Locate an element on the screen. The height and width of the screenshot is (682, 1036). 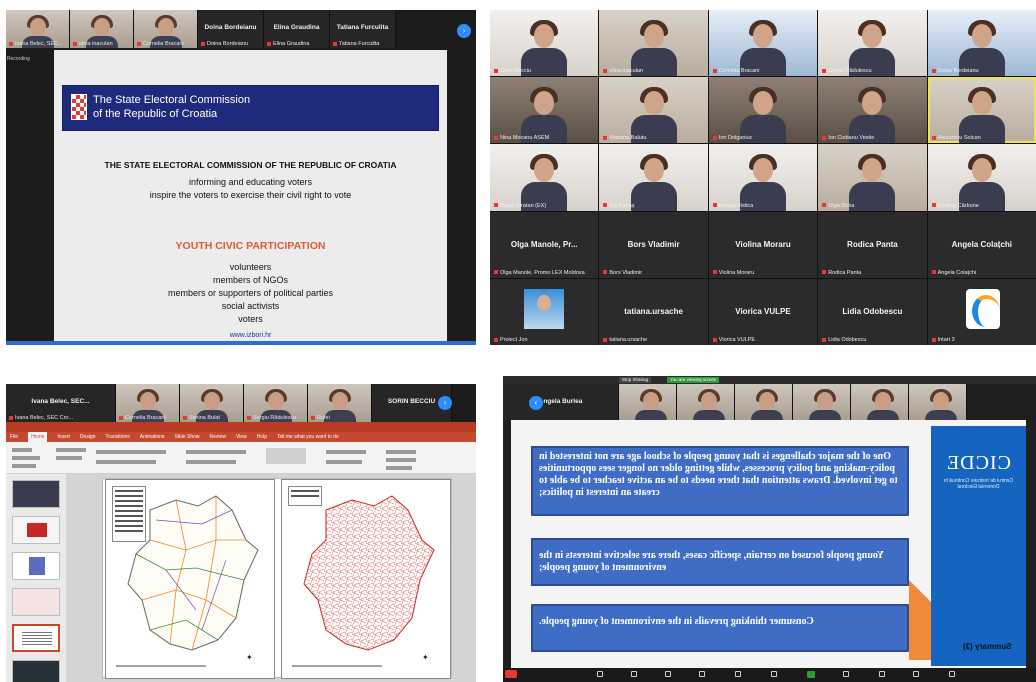
participant-tile: Intart 3 is located at coordinates (981, 311).